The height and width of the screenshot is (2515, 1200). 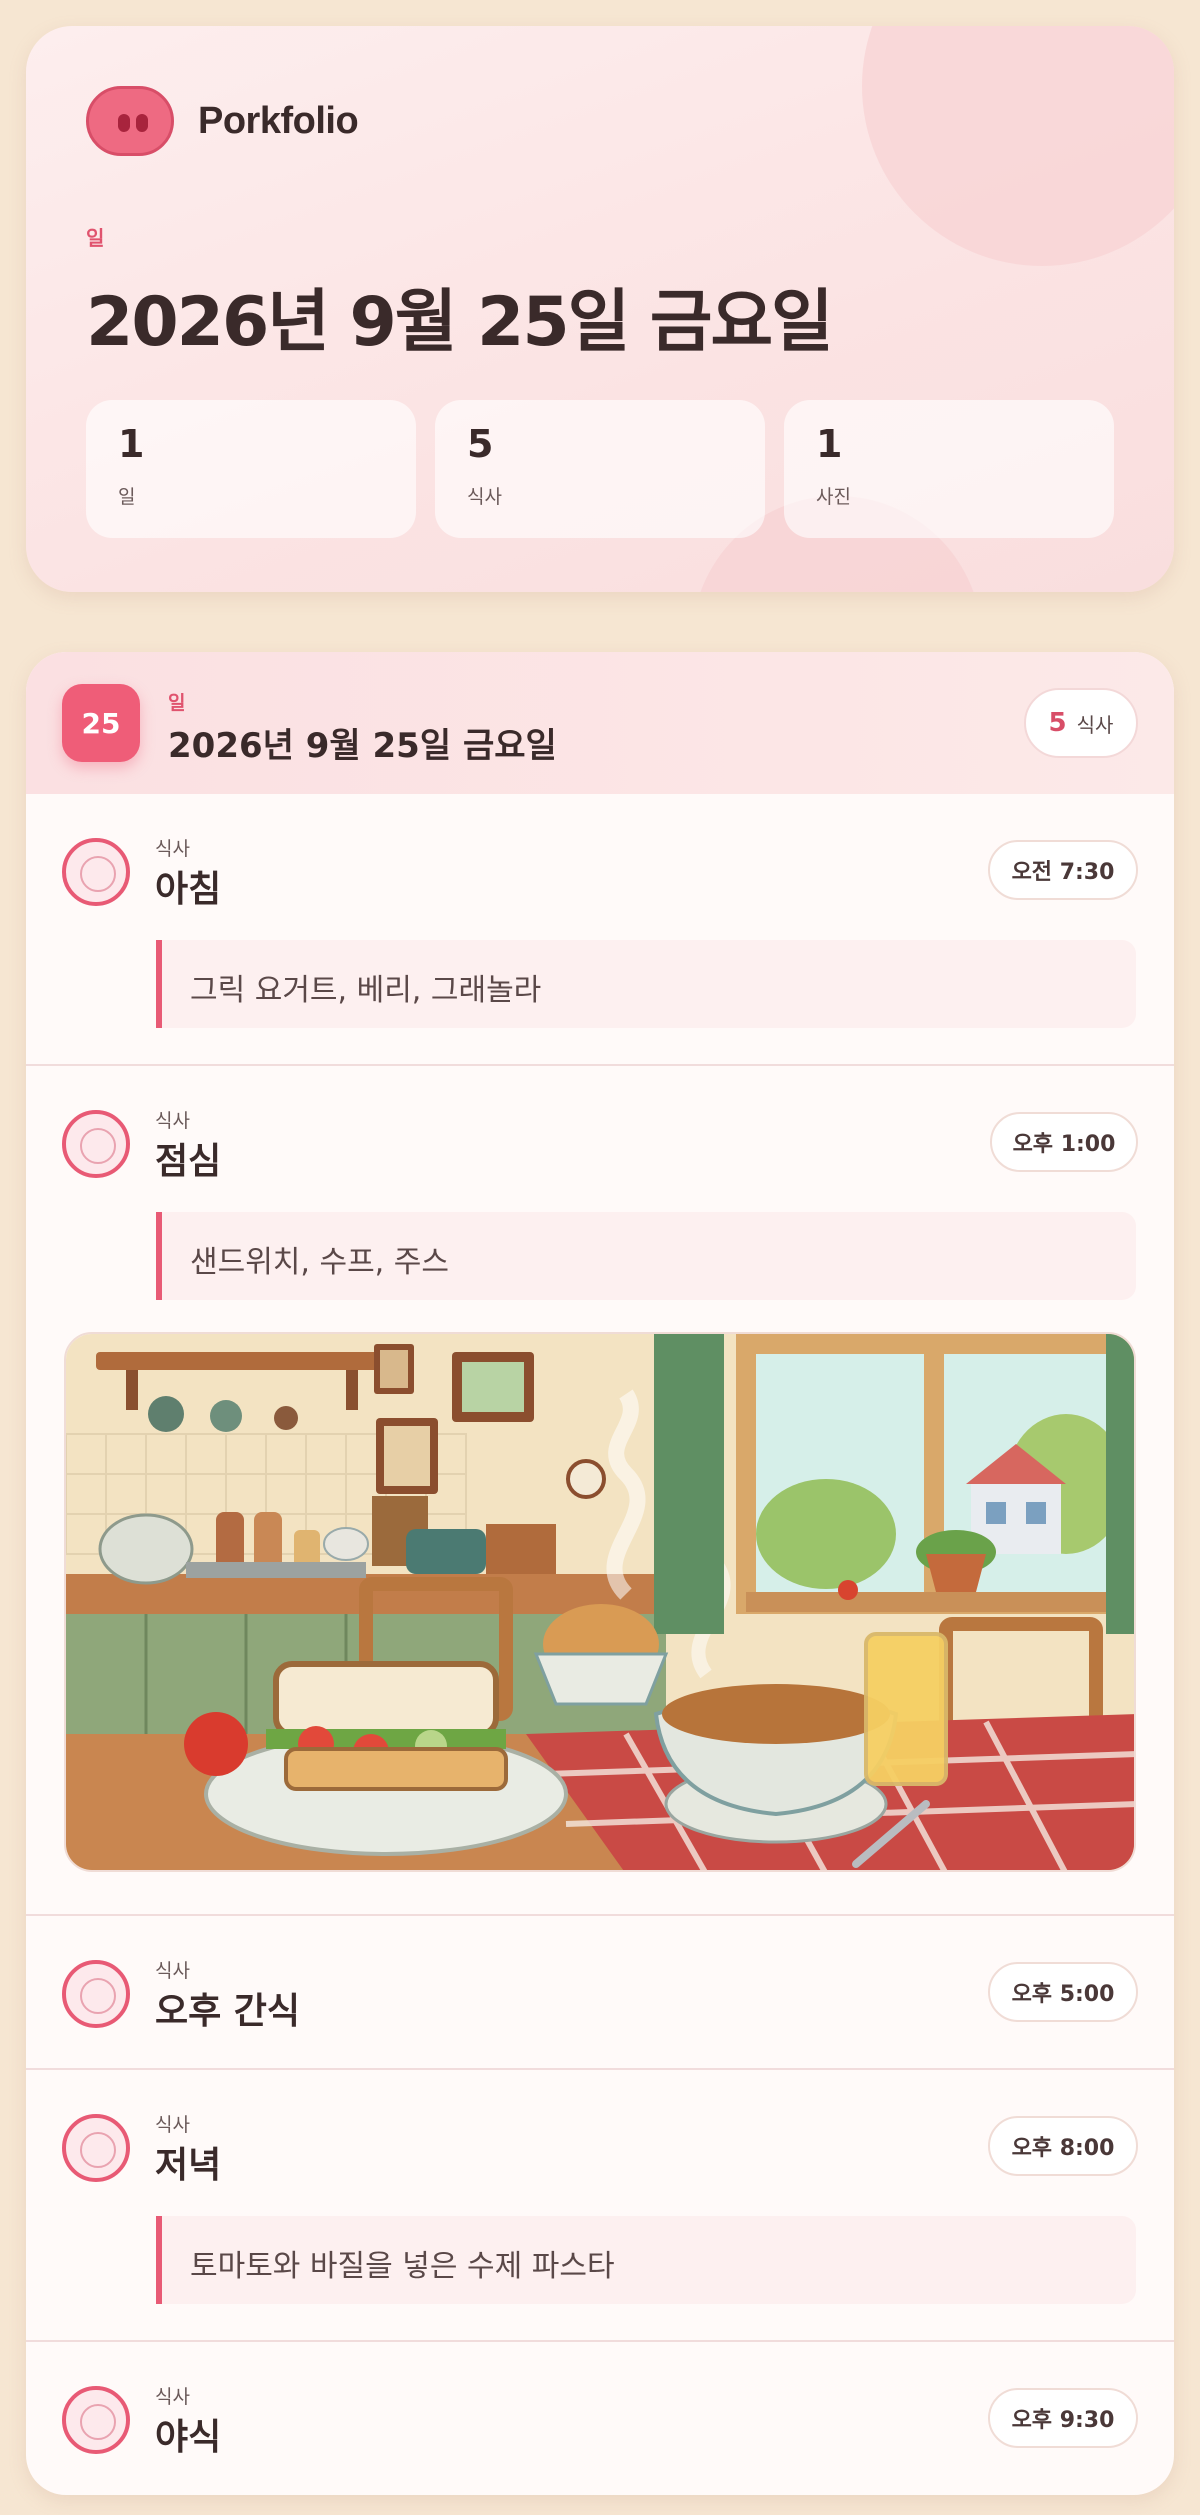 I want to click on day-label: 일, so click(x=177, y=703).